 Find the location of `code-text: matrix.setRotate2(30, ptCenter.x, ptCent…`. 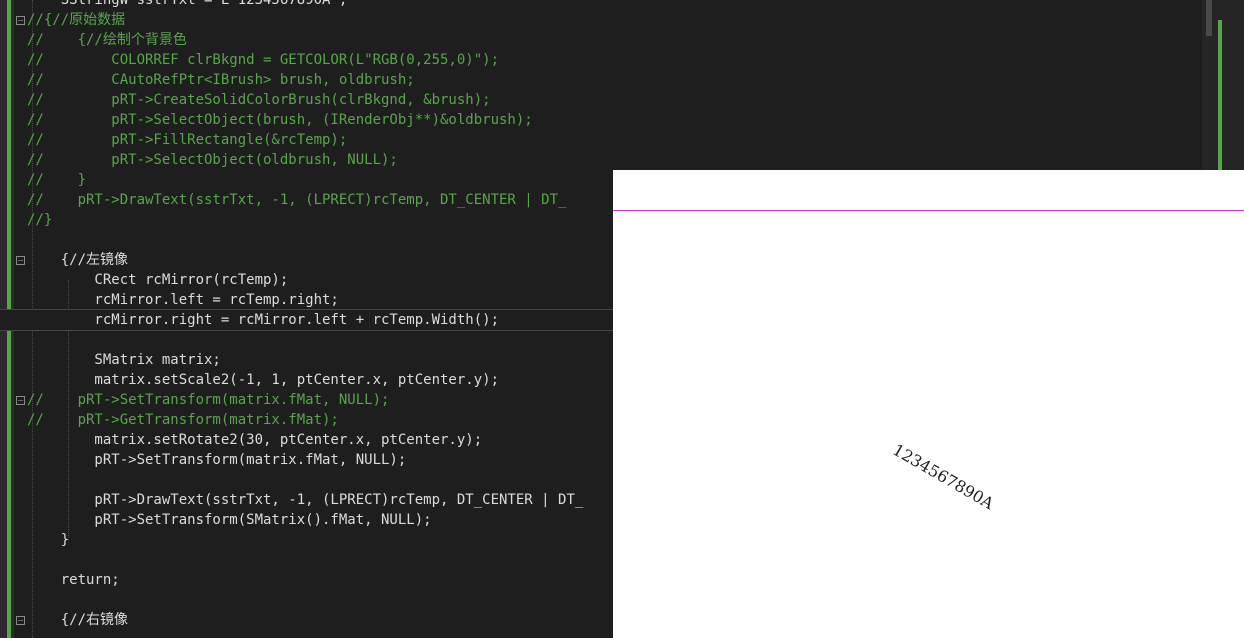

code-text: matrix.setRotate2(30, ptCenter.x, ptCent… is located at coordinates (255, 440).